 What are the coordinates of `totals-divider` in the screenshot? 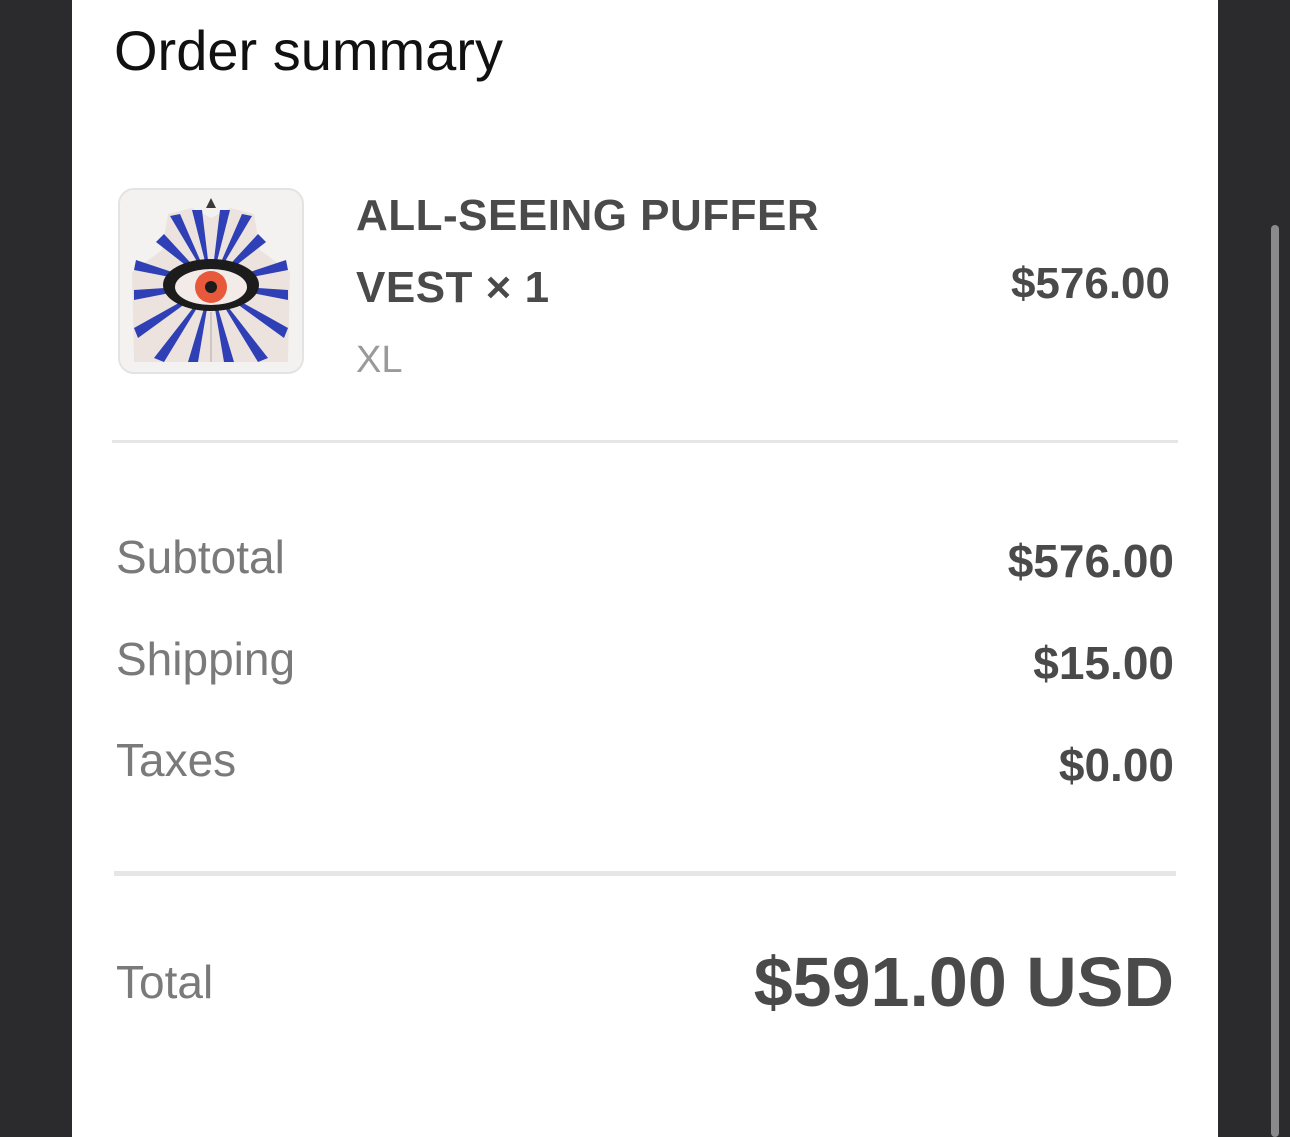 It's located at (645, 873).